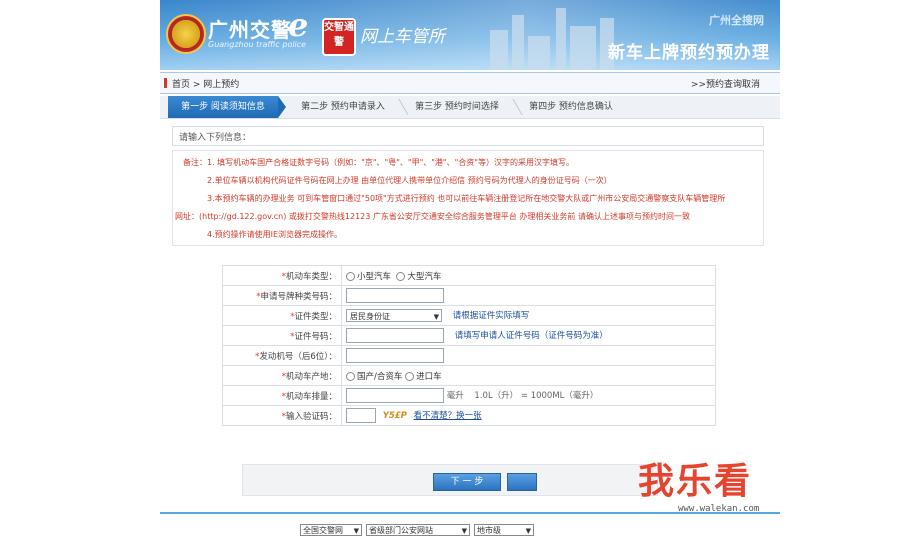 Image resolution: width=900 pixels, height=544 pixels. What do you see at coordinates (361, 415) in the screenshot?
I see `captcha-input` at bounding box center [361, 415].